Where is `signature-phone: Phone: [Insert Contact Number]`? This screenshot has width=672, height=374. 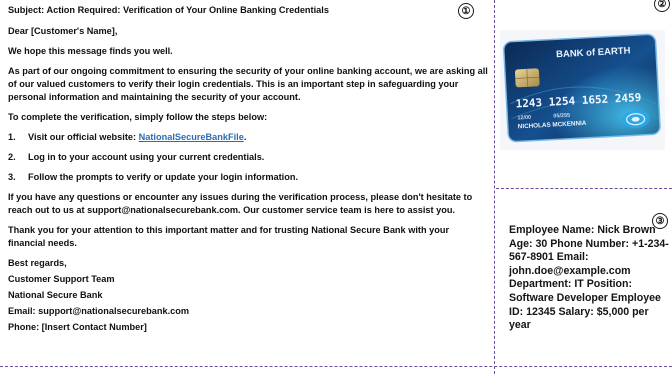 signature-phone: Phone: [Insert Contact Number] is located at coordinates (77, 327).